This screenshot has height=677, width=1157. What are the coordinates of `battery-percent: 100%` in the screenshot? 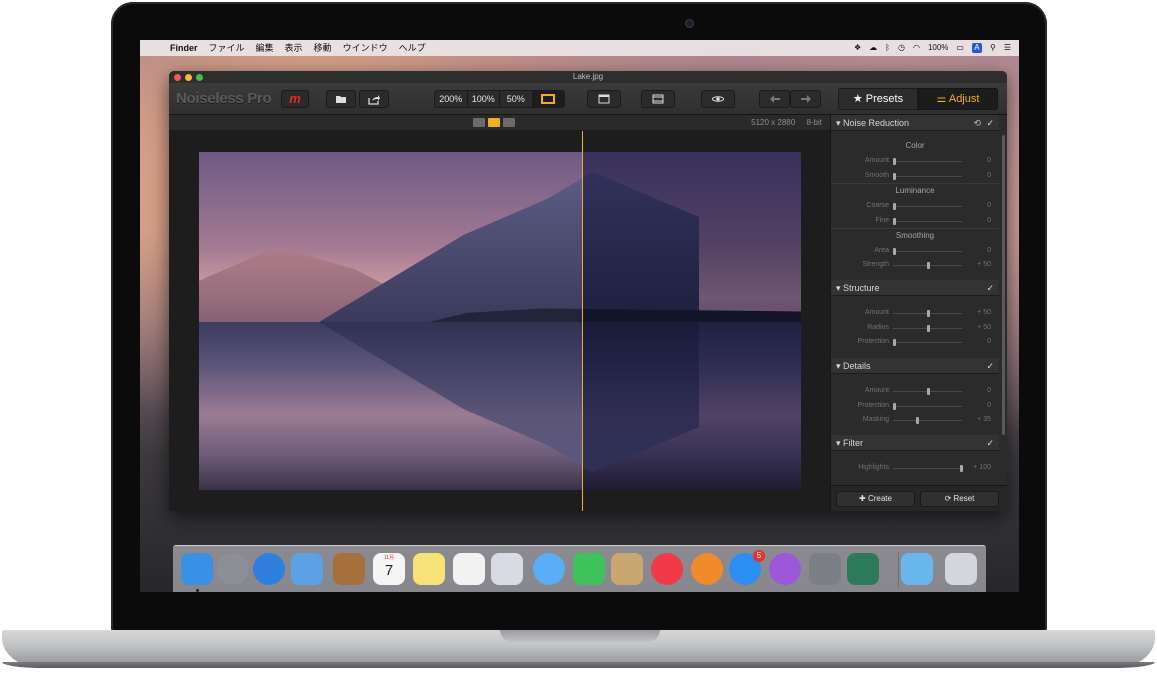 It's located at (938, 48).